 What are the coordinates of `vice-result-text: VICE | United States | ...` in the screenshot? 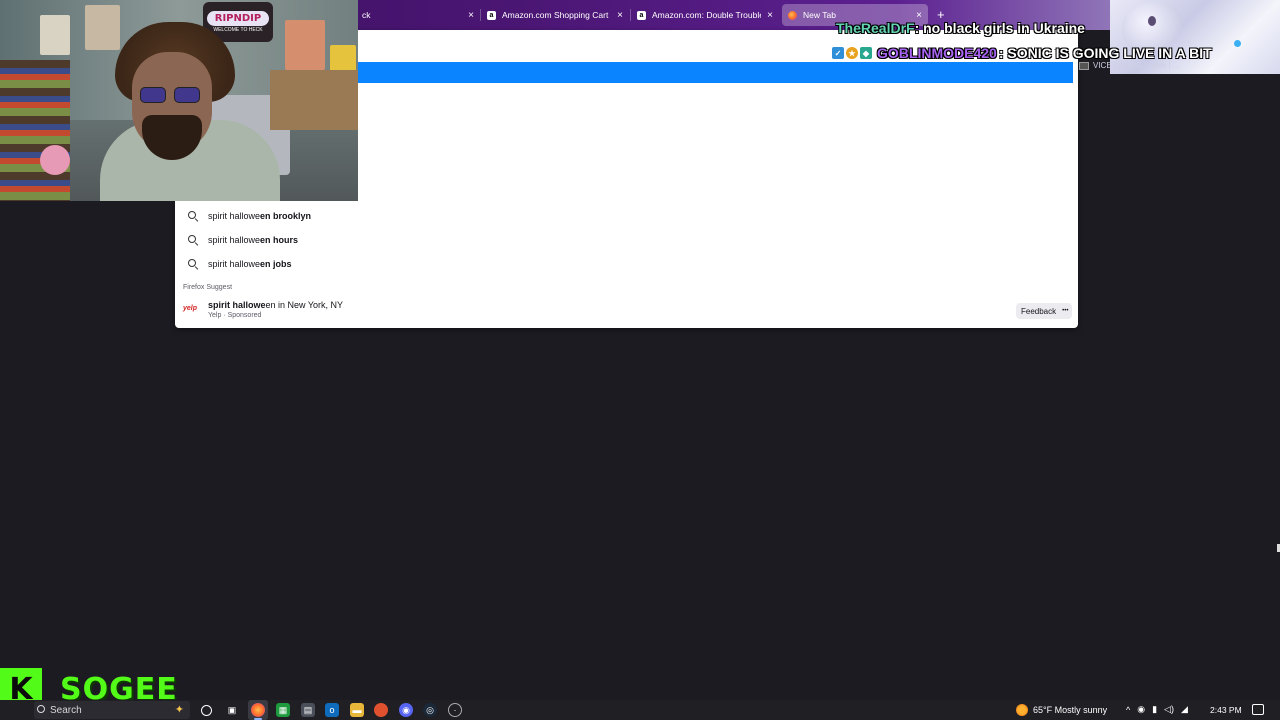 It's located at (1136, 65).